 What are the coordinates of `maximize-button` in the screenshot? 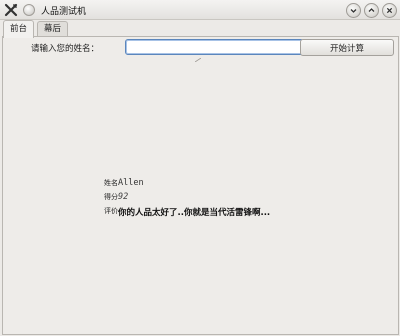 It's located at (371, 10).